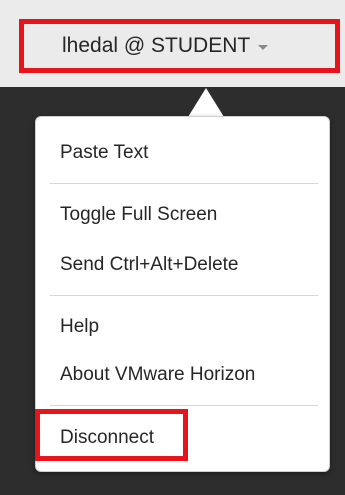  What do you see at coordinates (263, 47) in the screenshot?
I see `caret-down-icon` at bounding box center [263, 47].